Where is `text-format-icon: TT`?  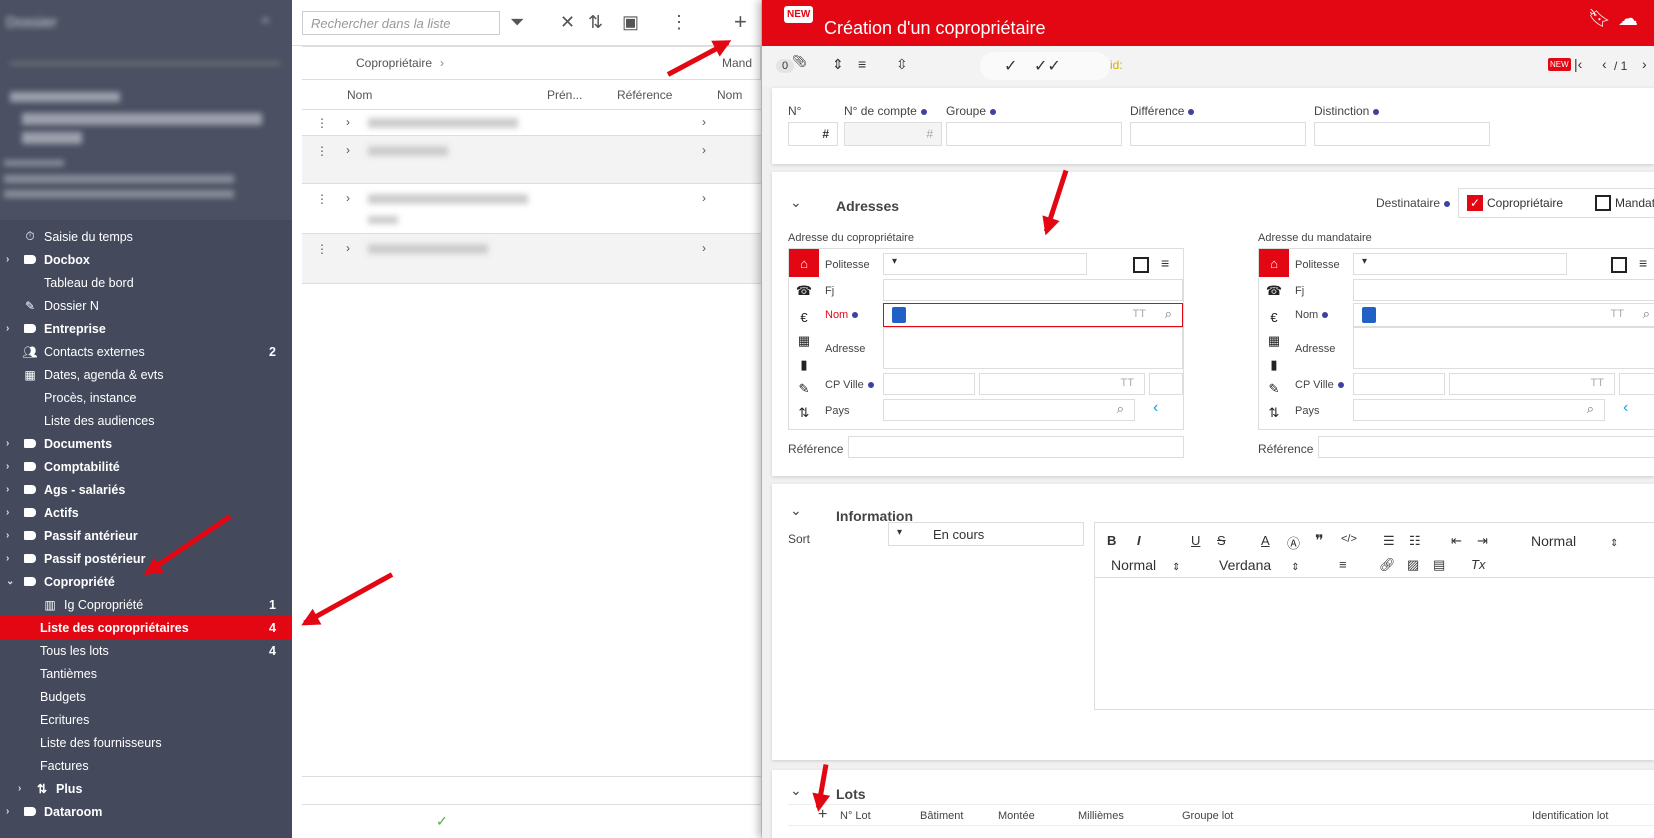 text-format-icon: TT is located at coordinates (1139, 314).